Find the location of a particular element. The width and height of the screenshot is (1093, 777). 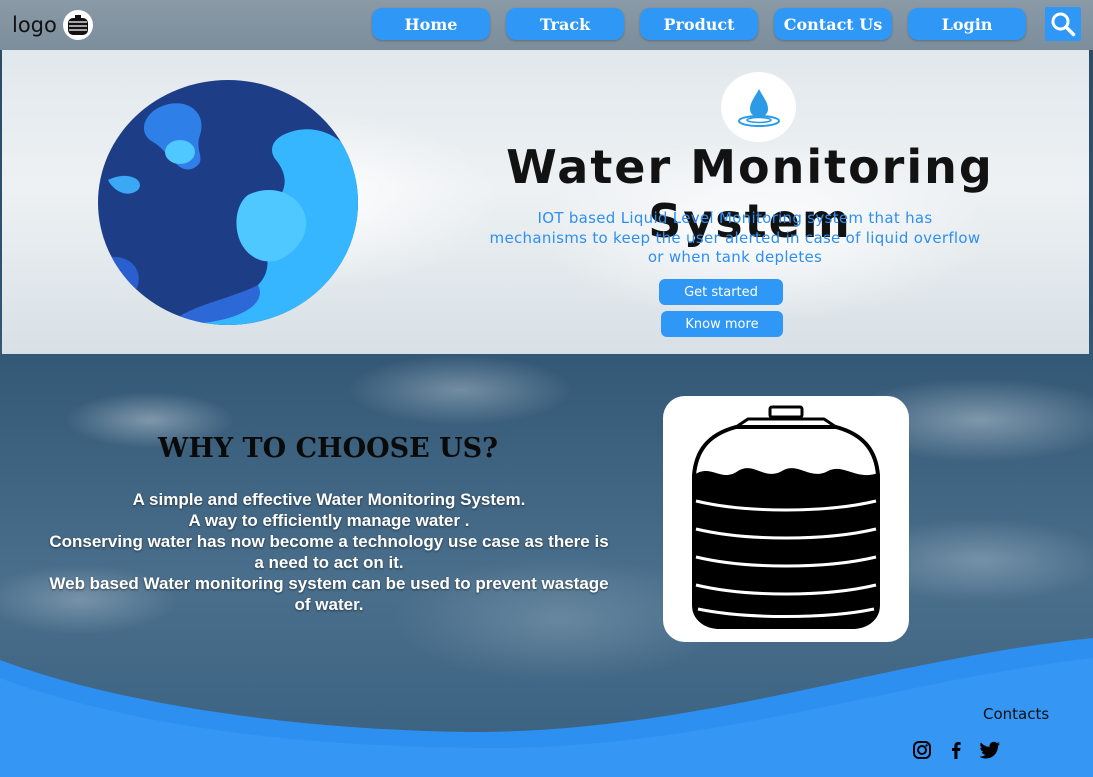

contacts-label: Contacts is located at coordinates (1016, 714).